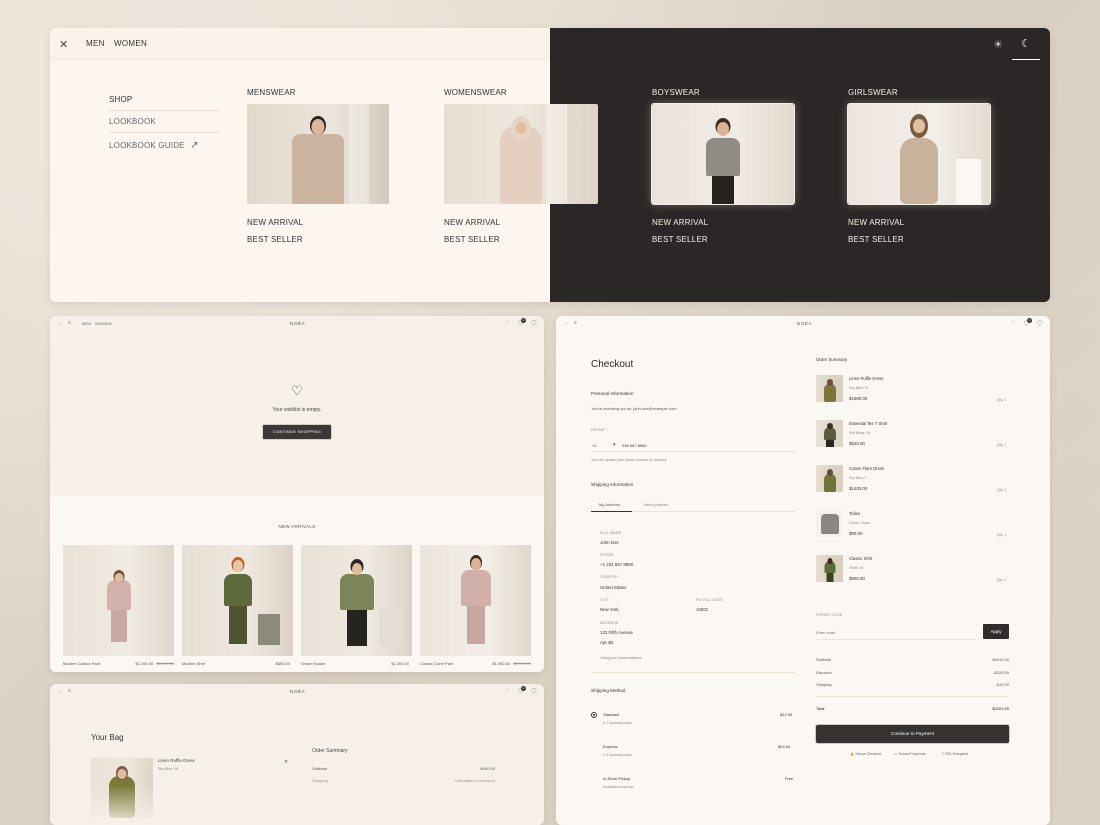 The height and width of the screenshot is (825, 1100). I want to click on promo-code-input, so click(896, 632).